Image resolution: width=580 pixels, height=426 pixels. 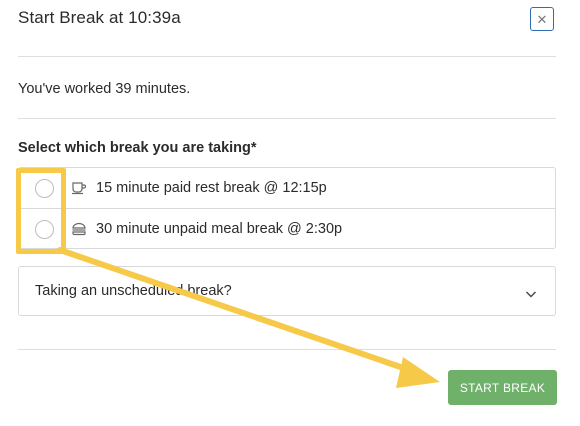 I want to click on break-option-rest: 15 minute paid rest break @ 12:15p, so click(x=287, y=188).